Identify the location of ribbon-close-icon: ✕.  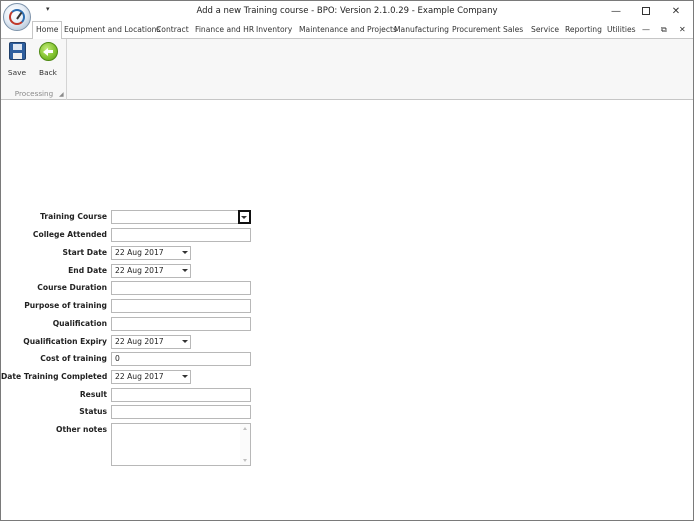
(682, 29).